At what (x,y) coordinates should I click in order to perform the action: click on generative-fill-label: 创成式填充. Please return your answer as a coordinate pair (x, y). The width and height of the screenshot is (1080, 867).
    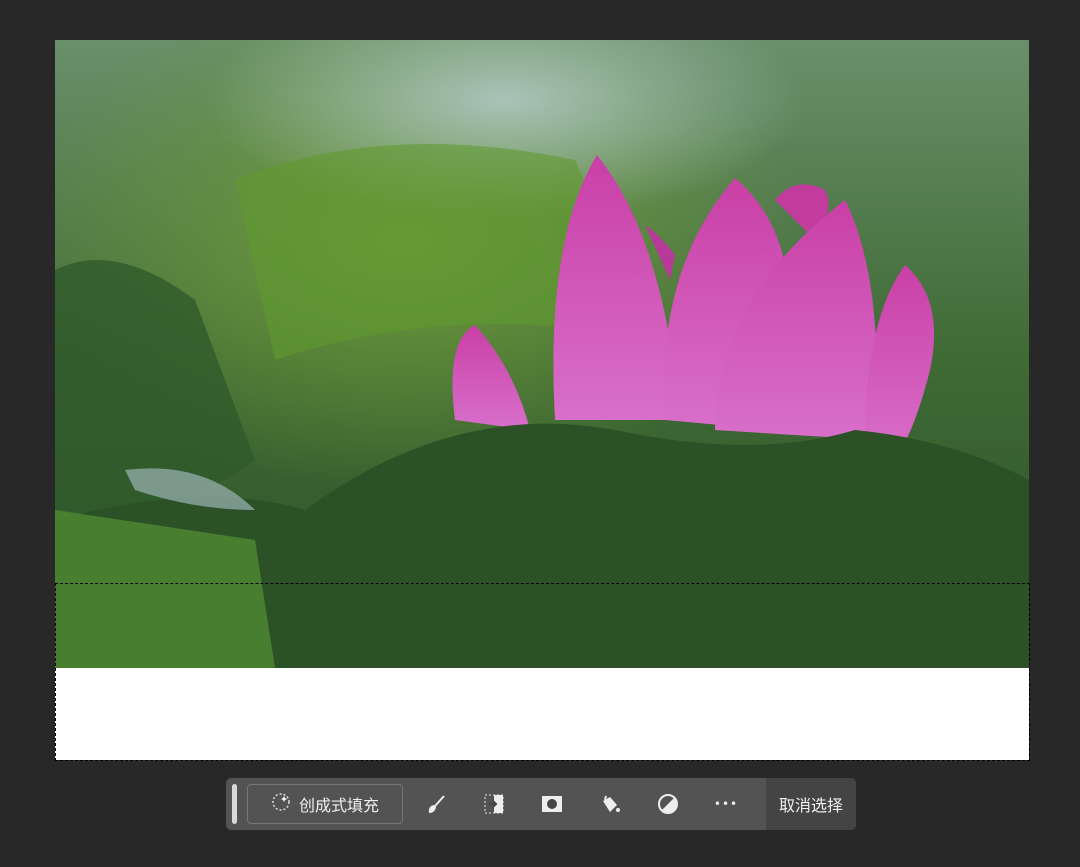
    Looking at the image, I should click on (338, 805).